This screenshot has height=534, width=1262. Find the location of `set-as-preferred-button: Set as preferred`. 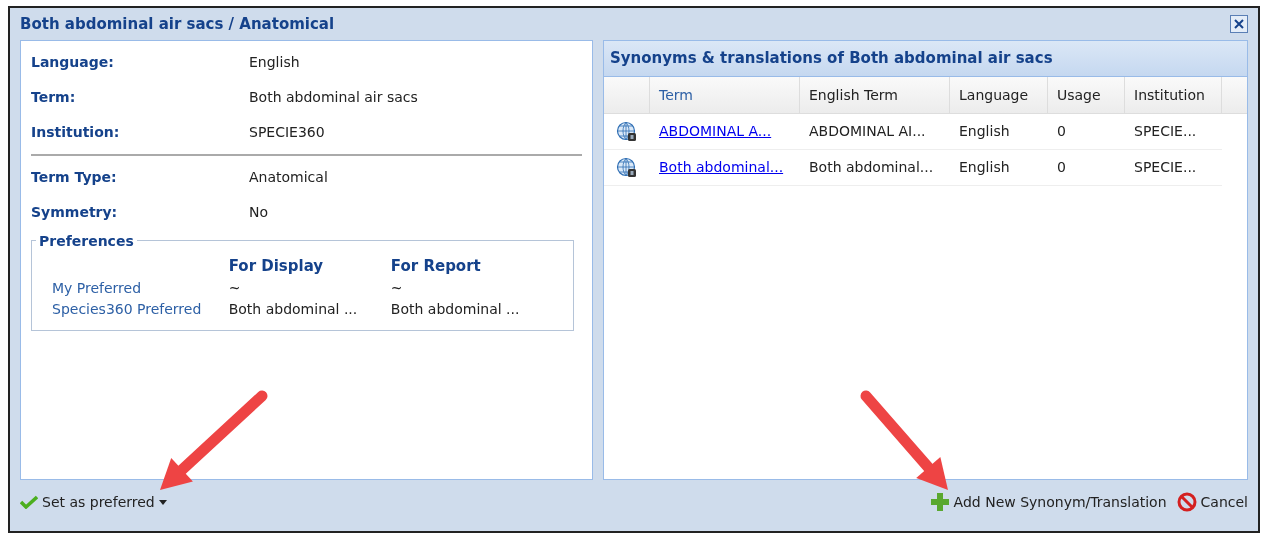

set-as-preferred-button: Set as preferred is located at coordinates (93, 502).